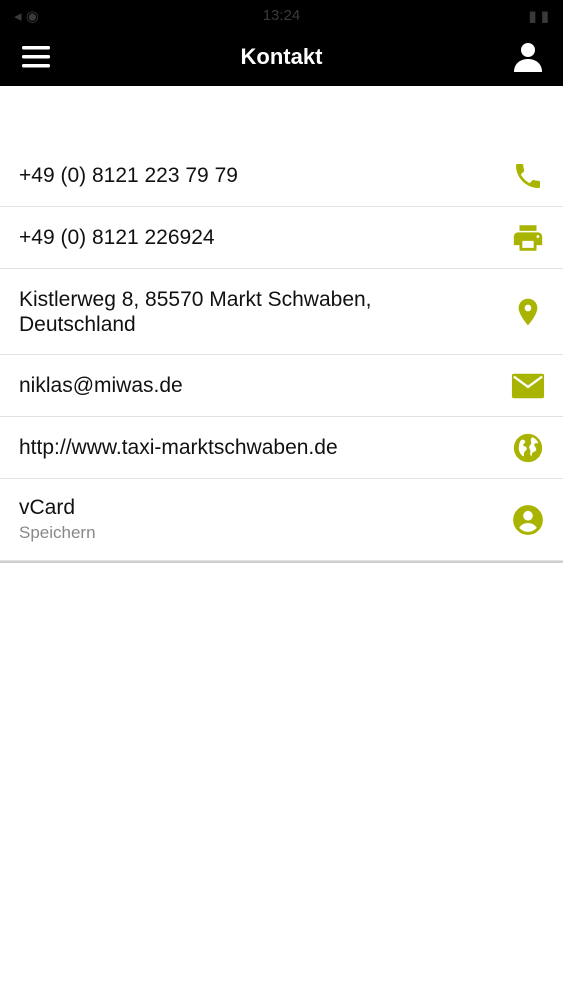 The height and width of the screenshot is (1000, 563). What do you see at coordinates (117, 237) in the screenshot?
I see `fax-number: +49 (0) 8121 226924` at bounding box center [117, 237].